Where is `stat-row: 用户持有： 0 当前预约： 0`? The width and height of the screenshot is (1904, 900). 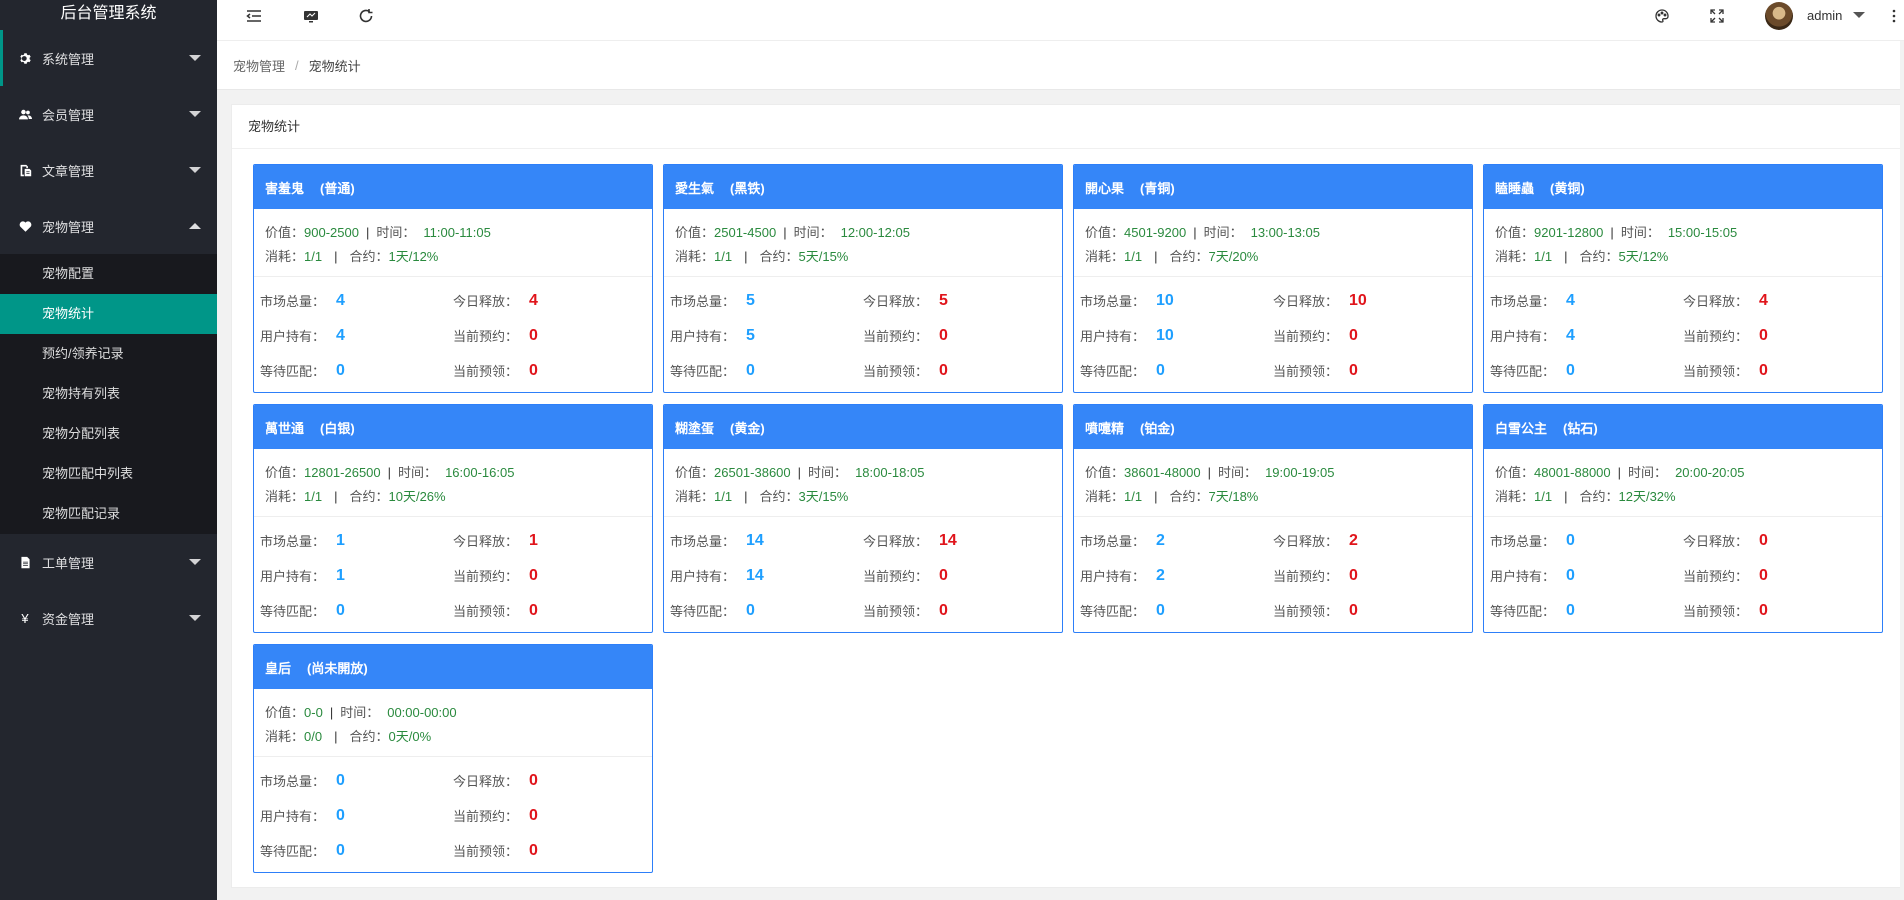 stat-row: 用户持有： 0 当前预约： 0 is located at coordinates (1683, 575).